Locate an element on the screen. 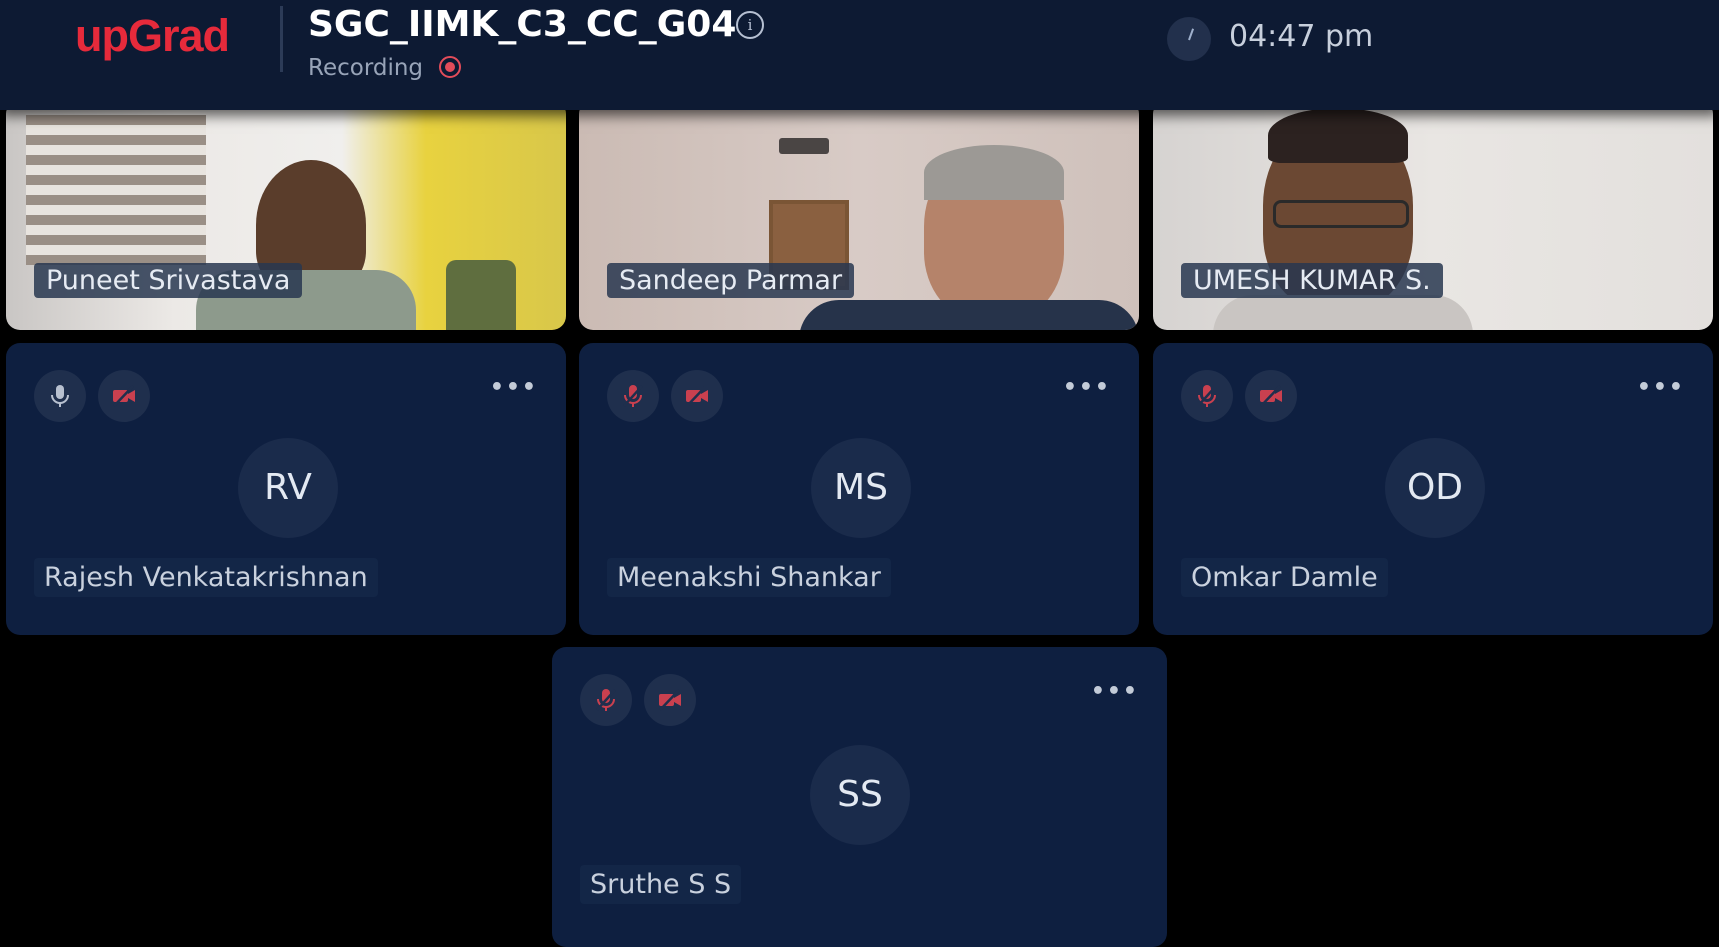 The width and height of the screenshot is (1719, 947). participant-name: Rajesh Venkatakrishnan is located at coordinates (206, 577).